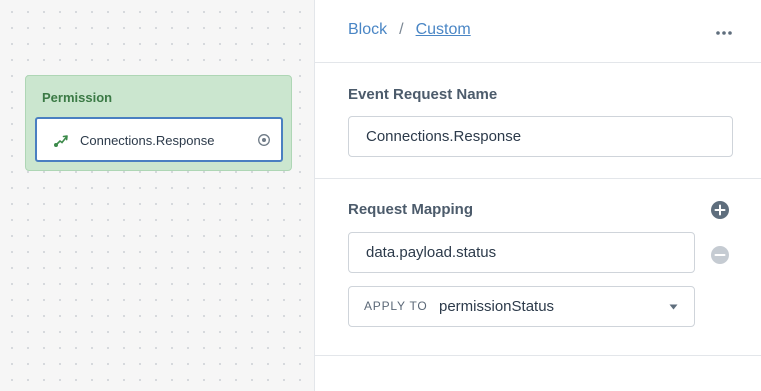  Describe the element at coordinates (77, 97) in the screenshot. I see `block-title: Permission` at that location.